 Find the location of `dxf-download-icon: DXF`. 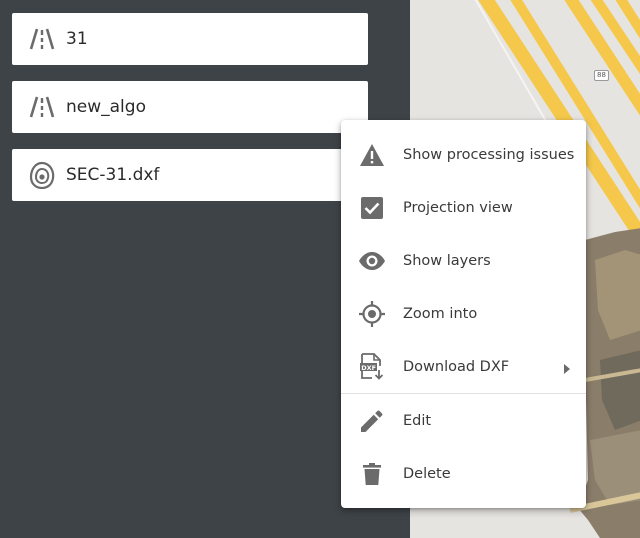

dxf-download-icon: DXF is located at coordinates (372, 367).